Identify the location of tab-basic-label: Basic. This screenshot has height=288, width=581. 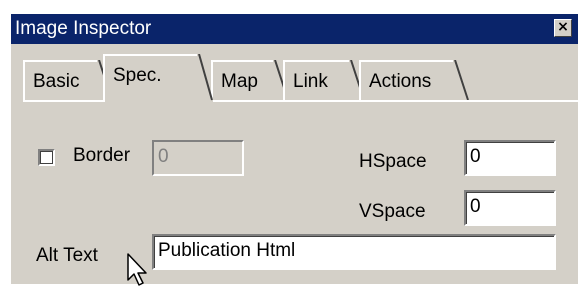
(56, 81).